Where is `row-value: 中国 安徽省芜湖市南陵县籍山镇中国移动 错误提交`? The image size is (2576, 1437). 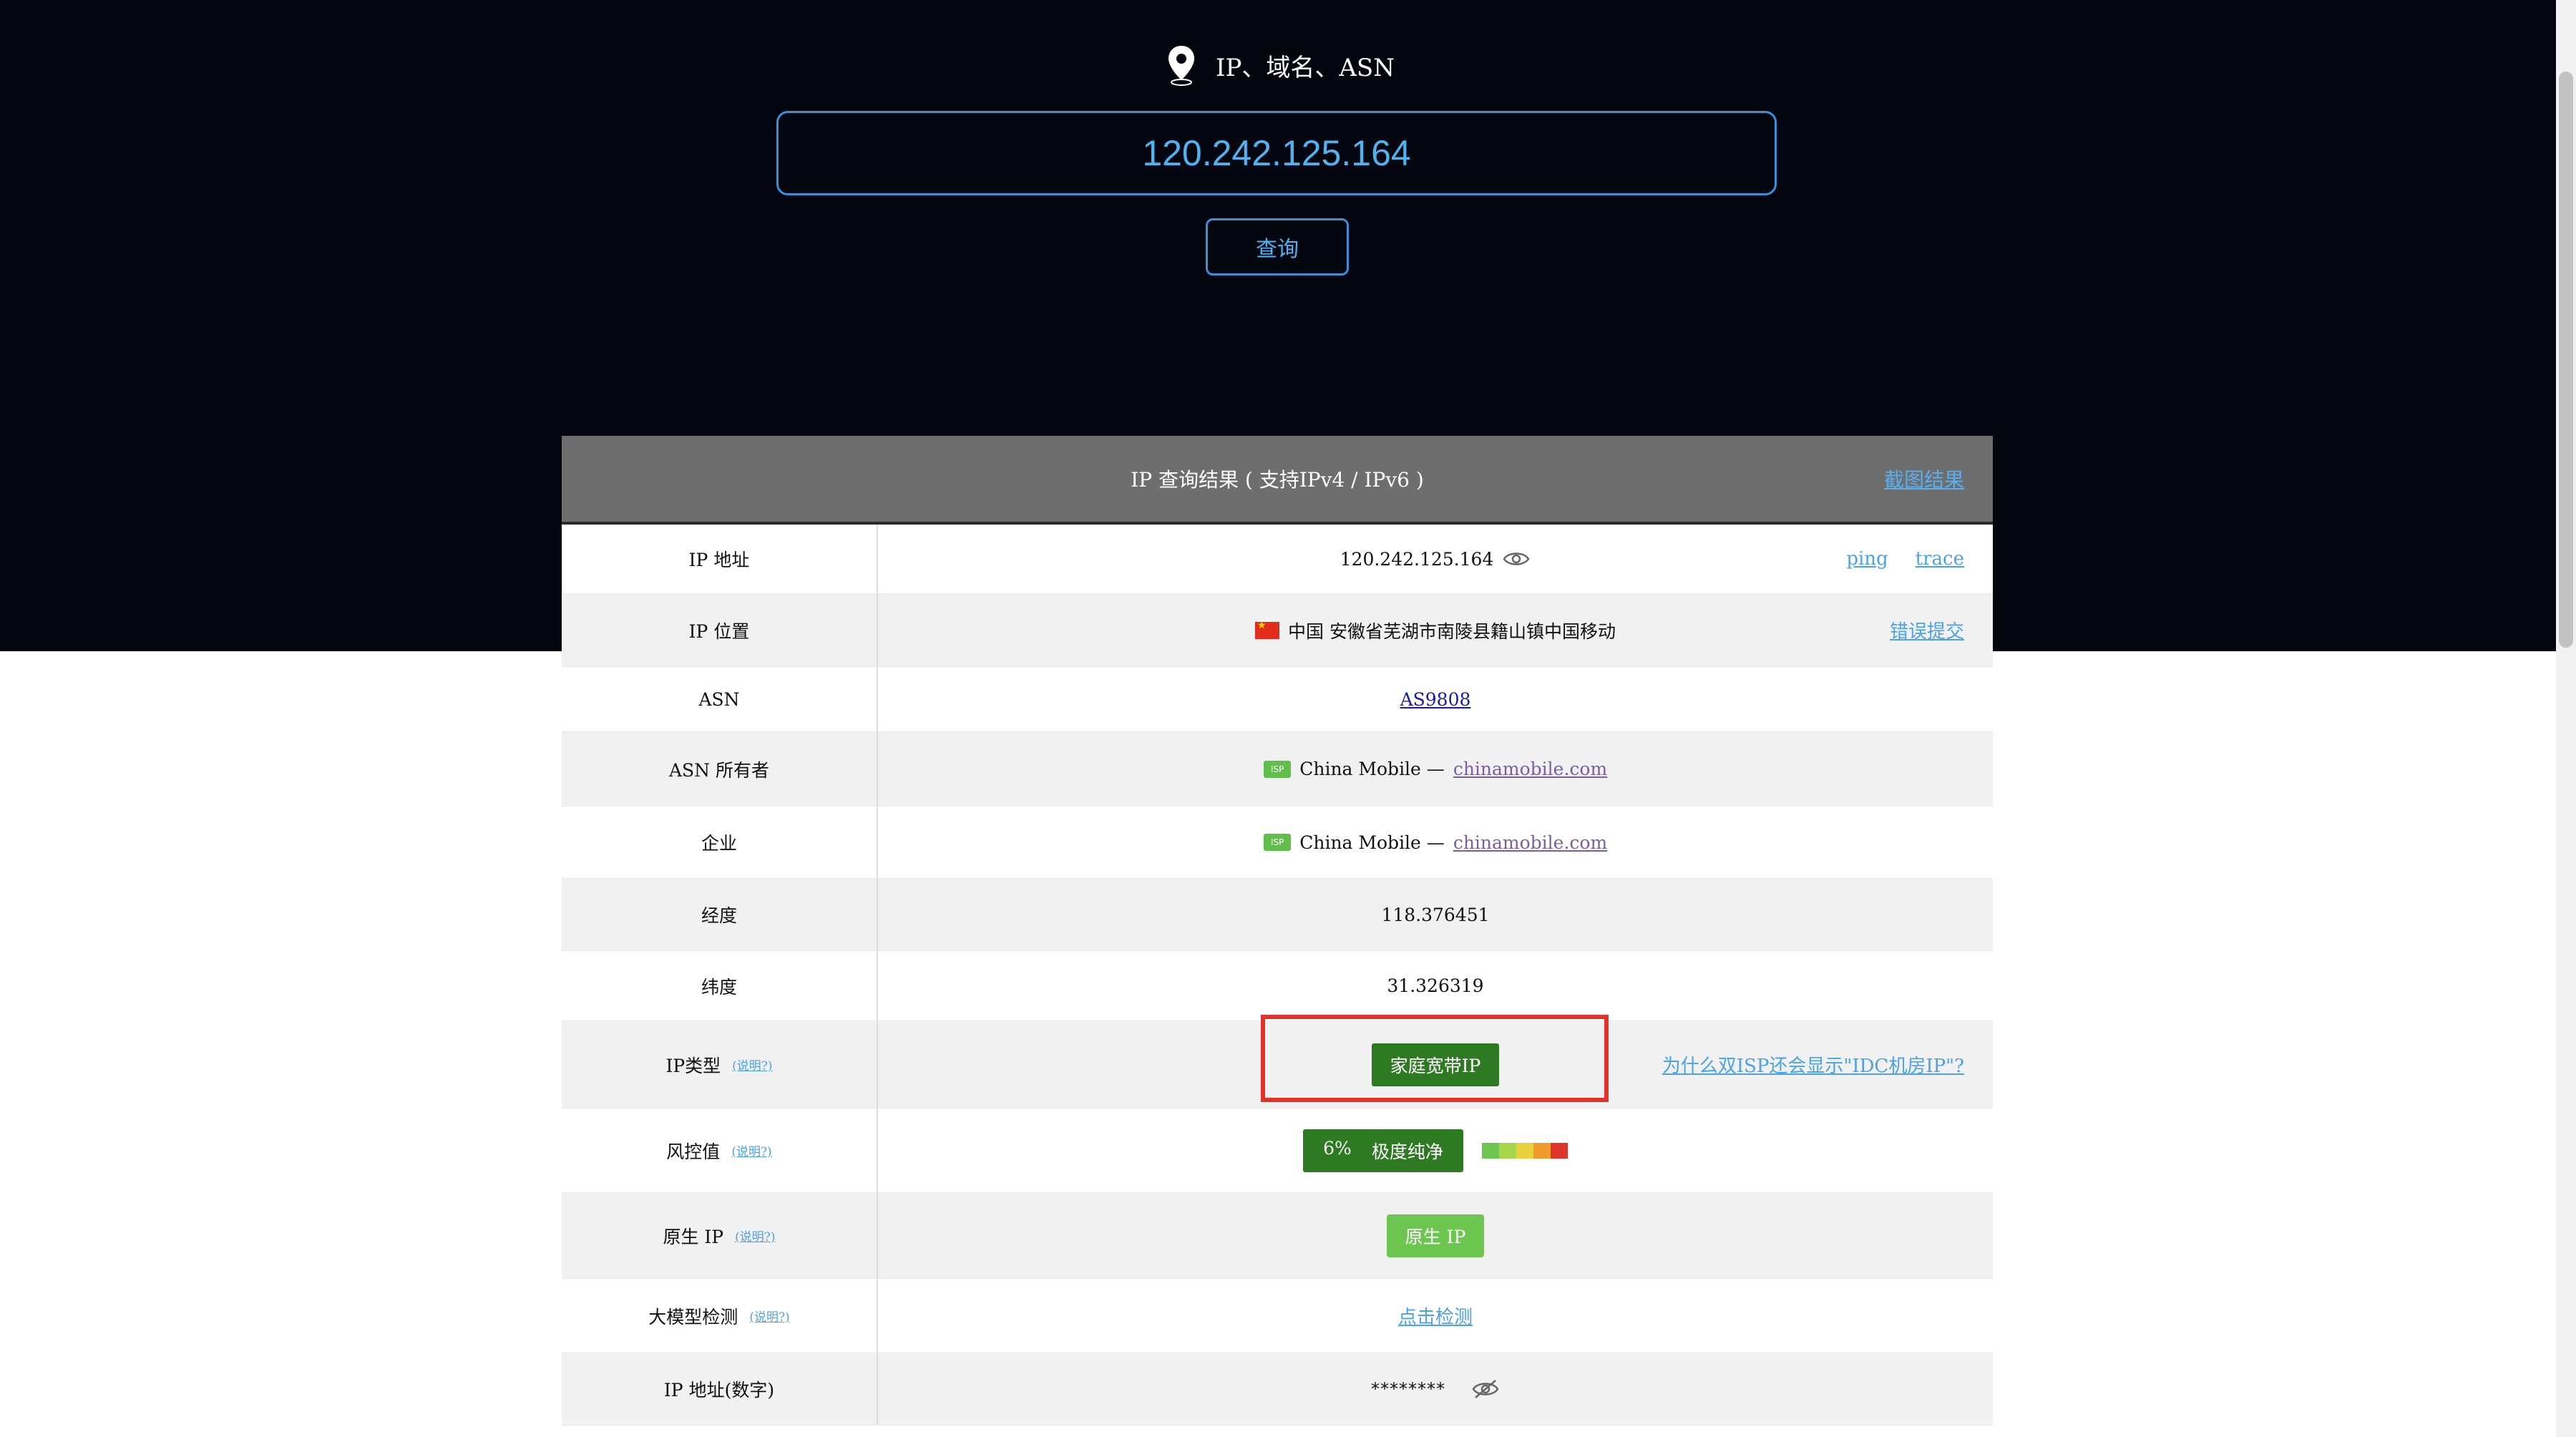 row-value: 中国 安徽省芜湖市南陵县籍山镇中国移动 错误提交 is located at coordinates (1435, 630).